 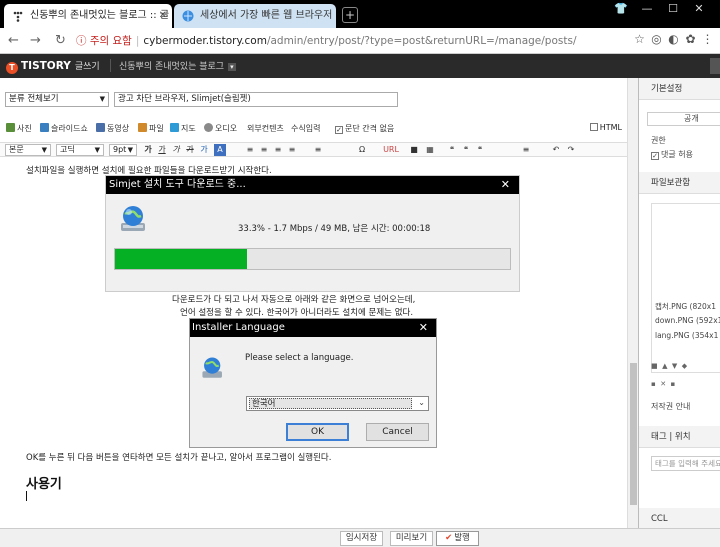 I want to click on tistory-favicon-icon, so click(x=18, y=16).